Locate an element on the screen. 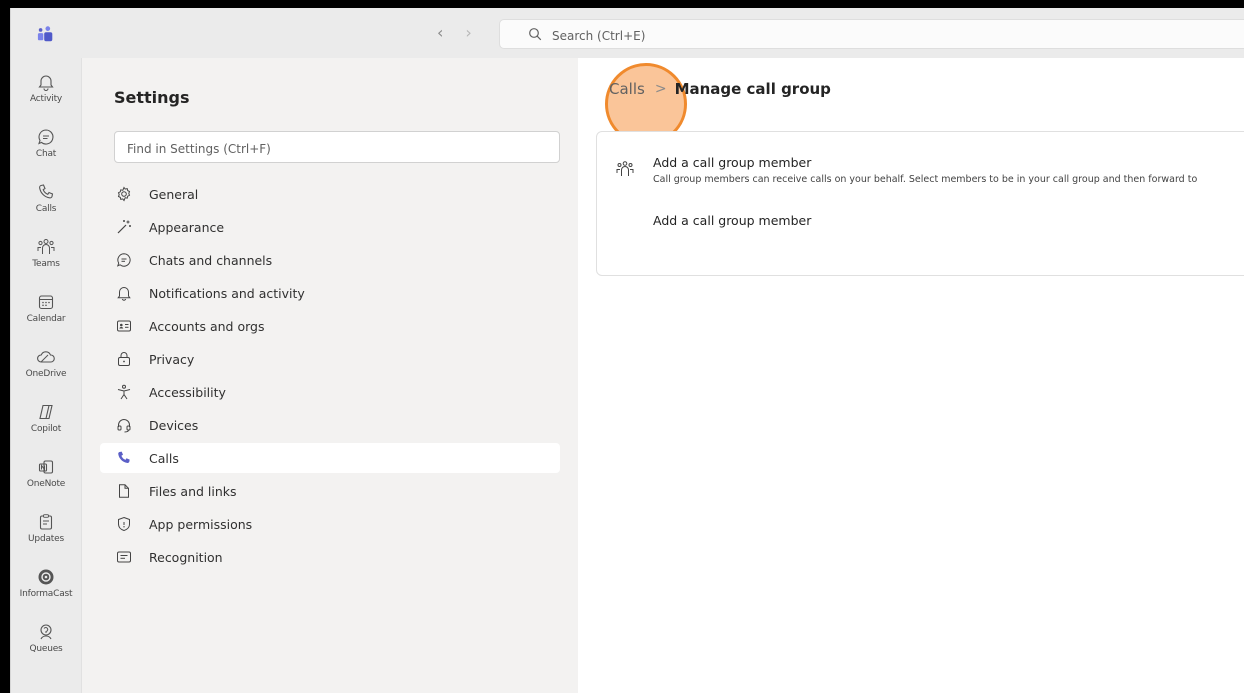 The width and height of the screenshot is (1244, 693). rail-item-updates: Updates is located at coordinates (46, 532).